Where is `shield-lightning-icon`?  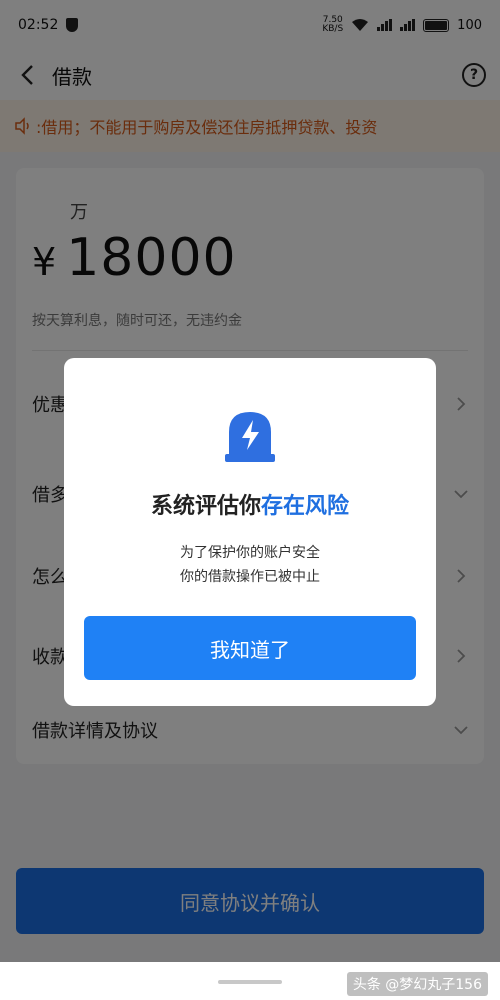 shield-lightning-icon is located at coordinates (250, 437).